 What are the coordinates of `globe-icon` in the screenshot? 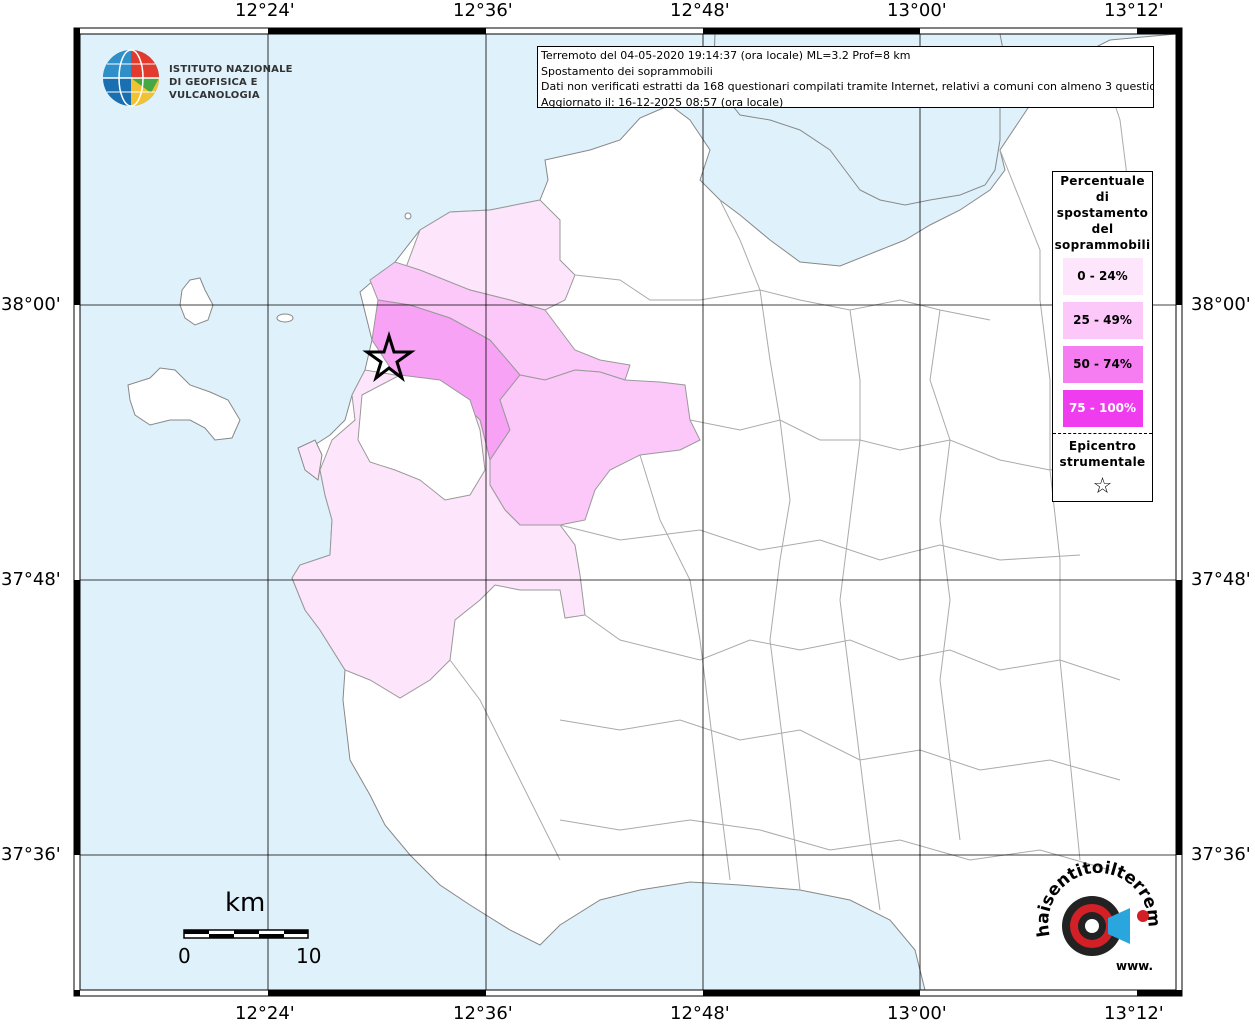 It's located at (131, 78).